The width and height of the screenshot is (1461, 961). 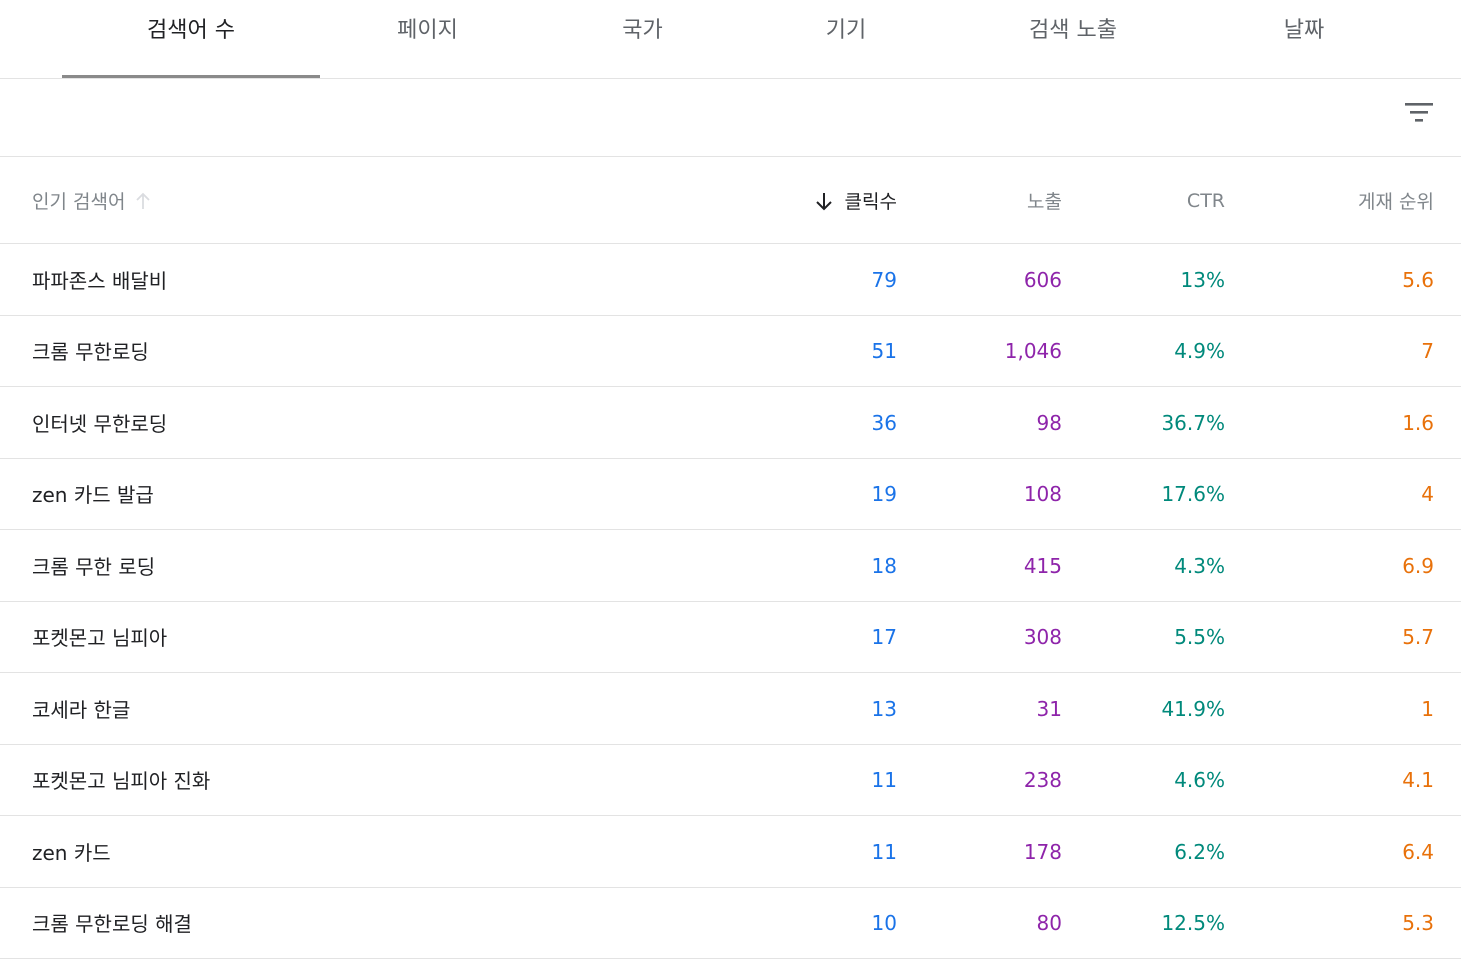 I want to click on clicks-cell: 13, so click(x=884, y=708).